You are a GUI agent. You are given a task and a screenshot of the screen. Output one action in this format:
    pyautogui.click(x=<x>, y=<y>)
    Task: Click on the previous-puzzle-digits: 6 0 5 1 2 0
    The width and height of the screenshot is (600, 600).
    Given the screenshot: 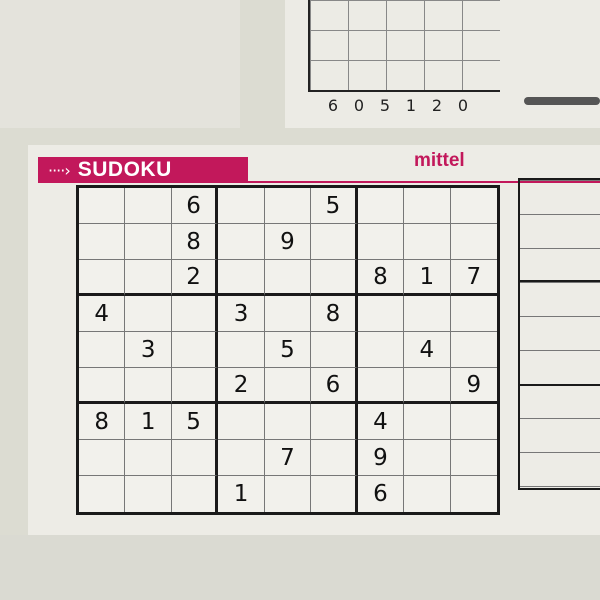 What is the action you would take?
    pyautogui.click(x=426, y=107)
    